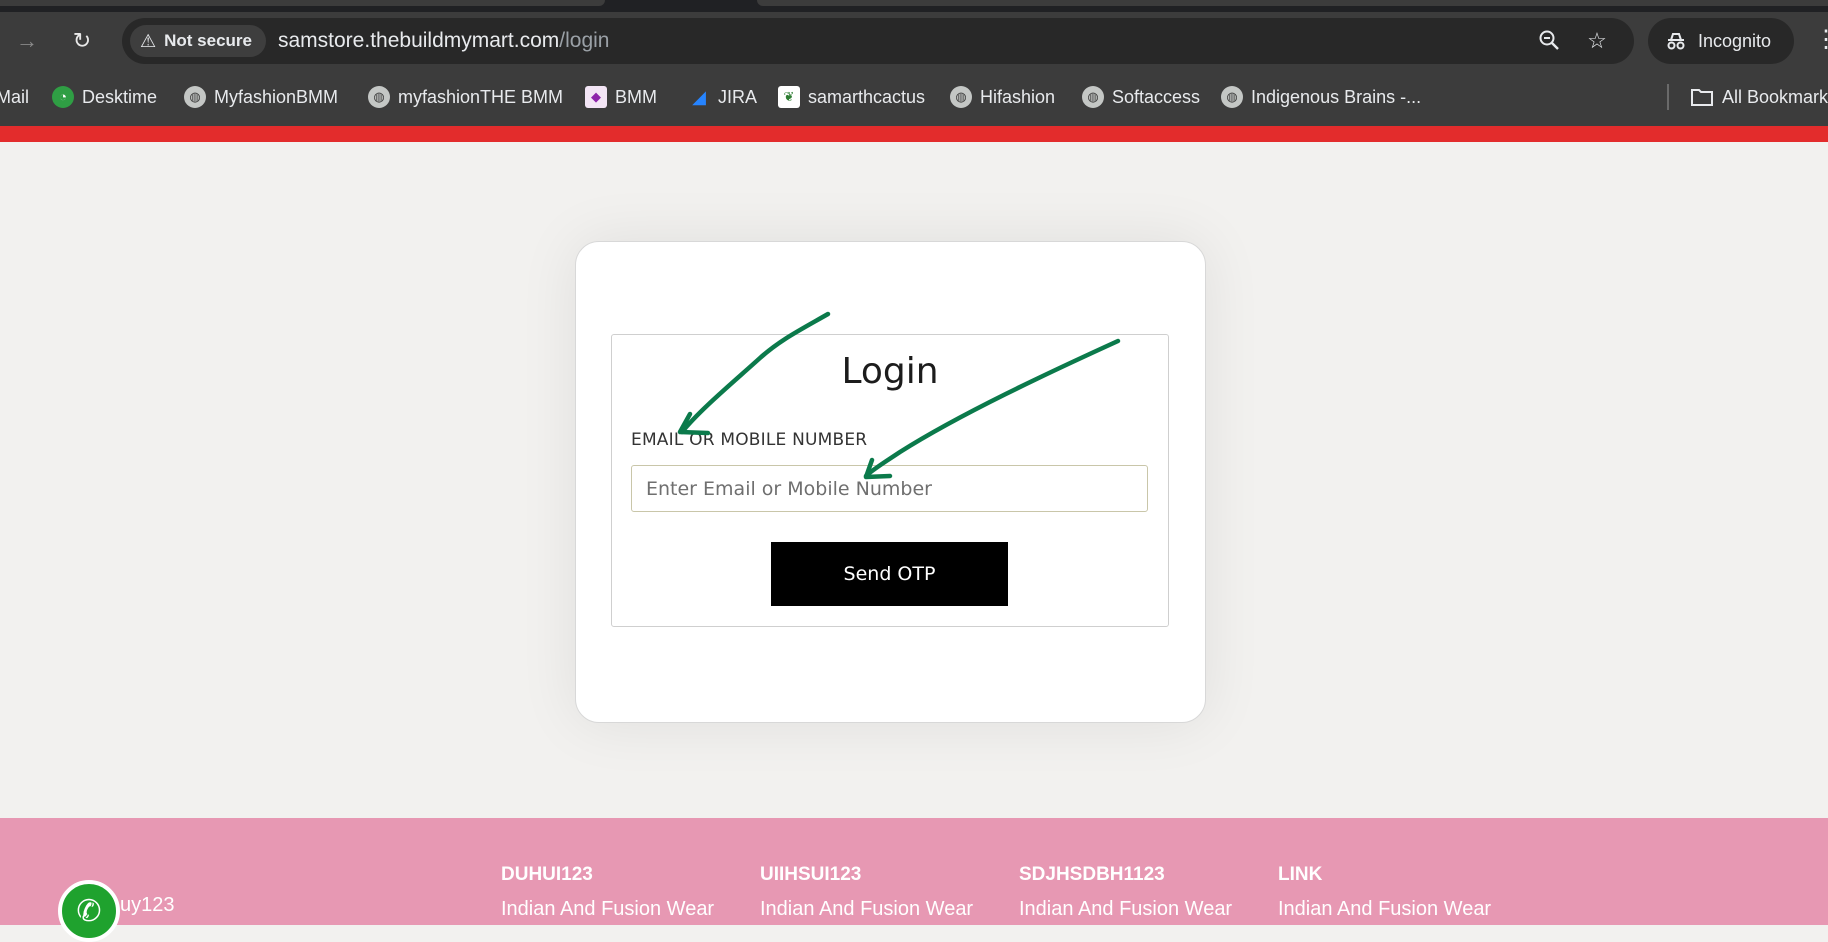  Describe the element at coordinates (890, 371) in the screenshot. I see `login-title: Login` at that location.